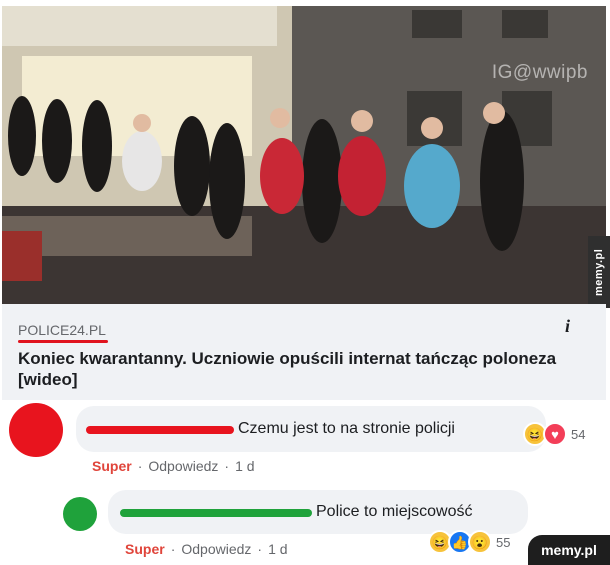 The image size is (610, 565). Describe the element at coordinates (480, 542) in the screenshot. I see `wow-icon: 😮` at that location.